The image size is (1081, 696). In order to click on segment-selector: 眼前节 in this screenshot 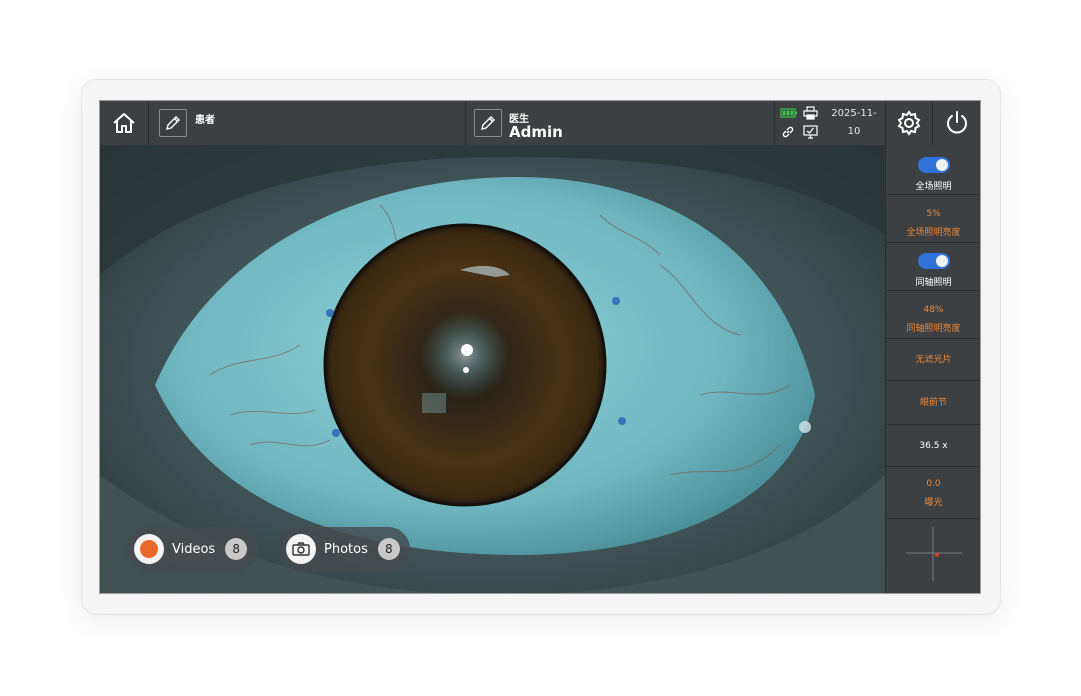, I will do `click(933, 403)`.